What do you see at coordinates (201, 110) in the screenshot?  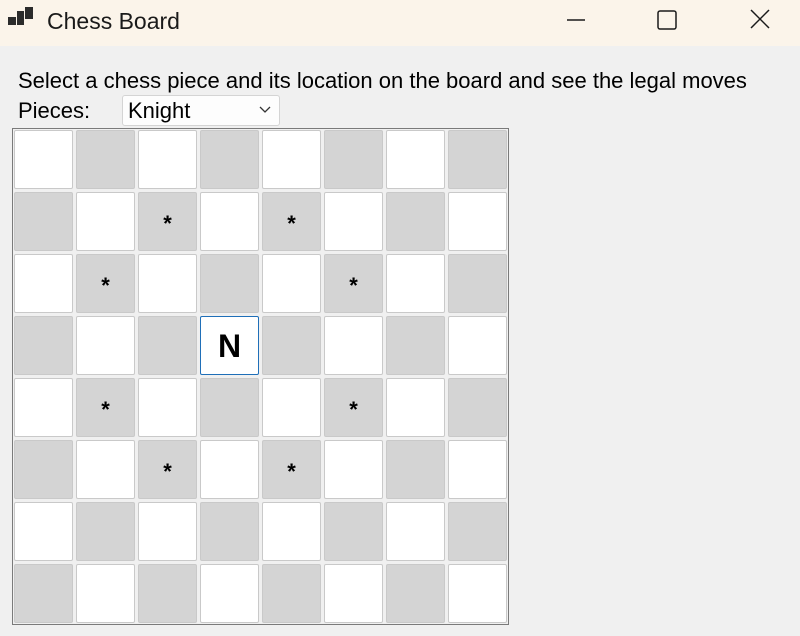 I see `pieces-dropdown: Knight` at bounding box center [201, 110].